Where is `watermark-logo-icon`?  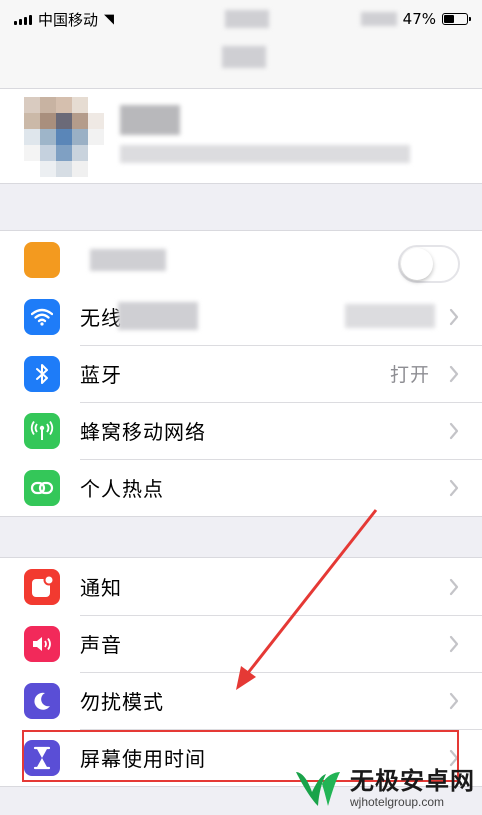 watermark-logo-icon is located at coordinates (318, 788).